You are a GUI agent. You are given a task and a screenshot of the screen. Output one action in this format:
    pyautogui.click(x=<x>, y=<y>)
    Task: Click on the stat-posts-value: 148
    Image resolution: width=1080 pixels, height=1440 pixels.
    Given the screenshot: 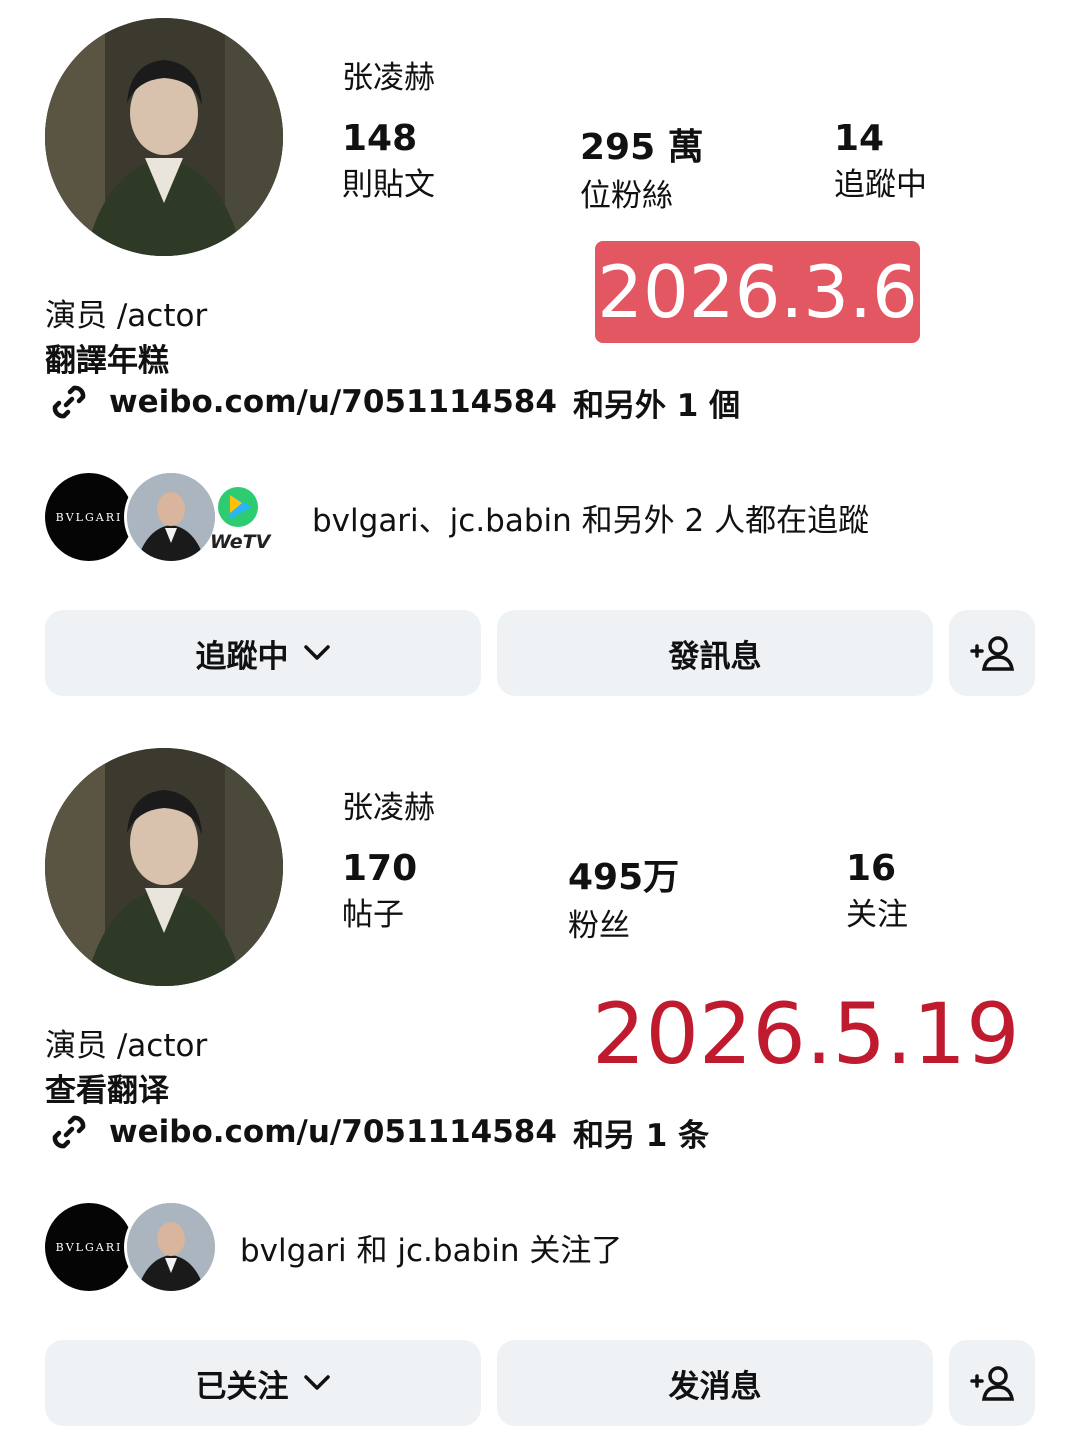 What is the action you would take?
    pyautogui.click(x=380, y=138)
    